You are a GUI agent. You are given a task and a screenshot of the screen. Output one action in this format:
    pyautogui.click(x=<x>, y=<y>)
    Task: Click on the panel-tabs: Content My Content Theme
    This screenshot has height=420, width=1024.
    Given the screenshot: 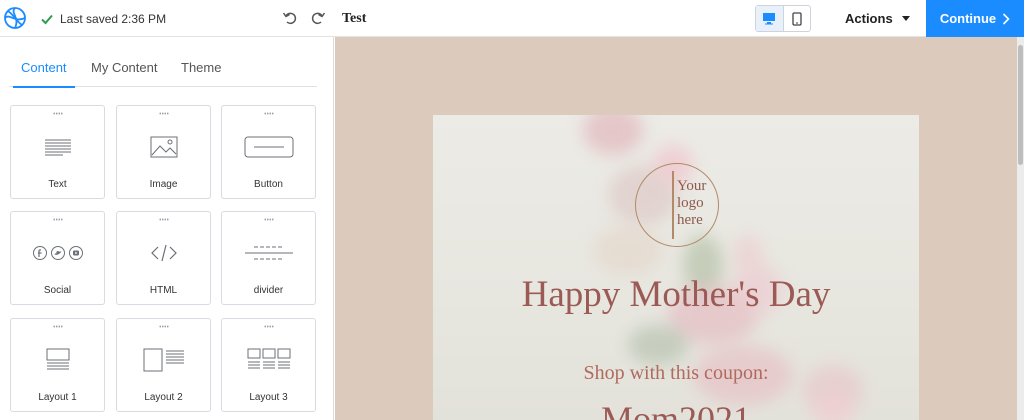 What is the action you would take?
    pyautogui.click(x=163, y=68)
    